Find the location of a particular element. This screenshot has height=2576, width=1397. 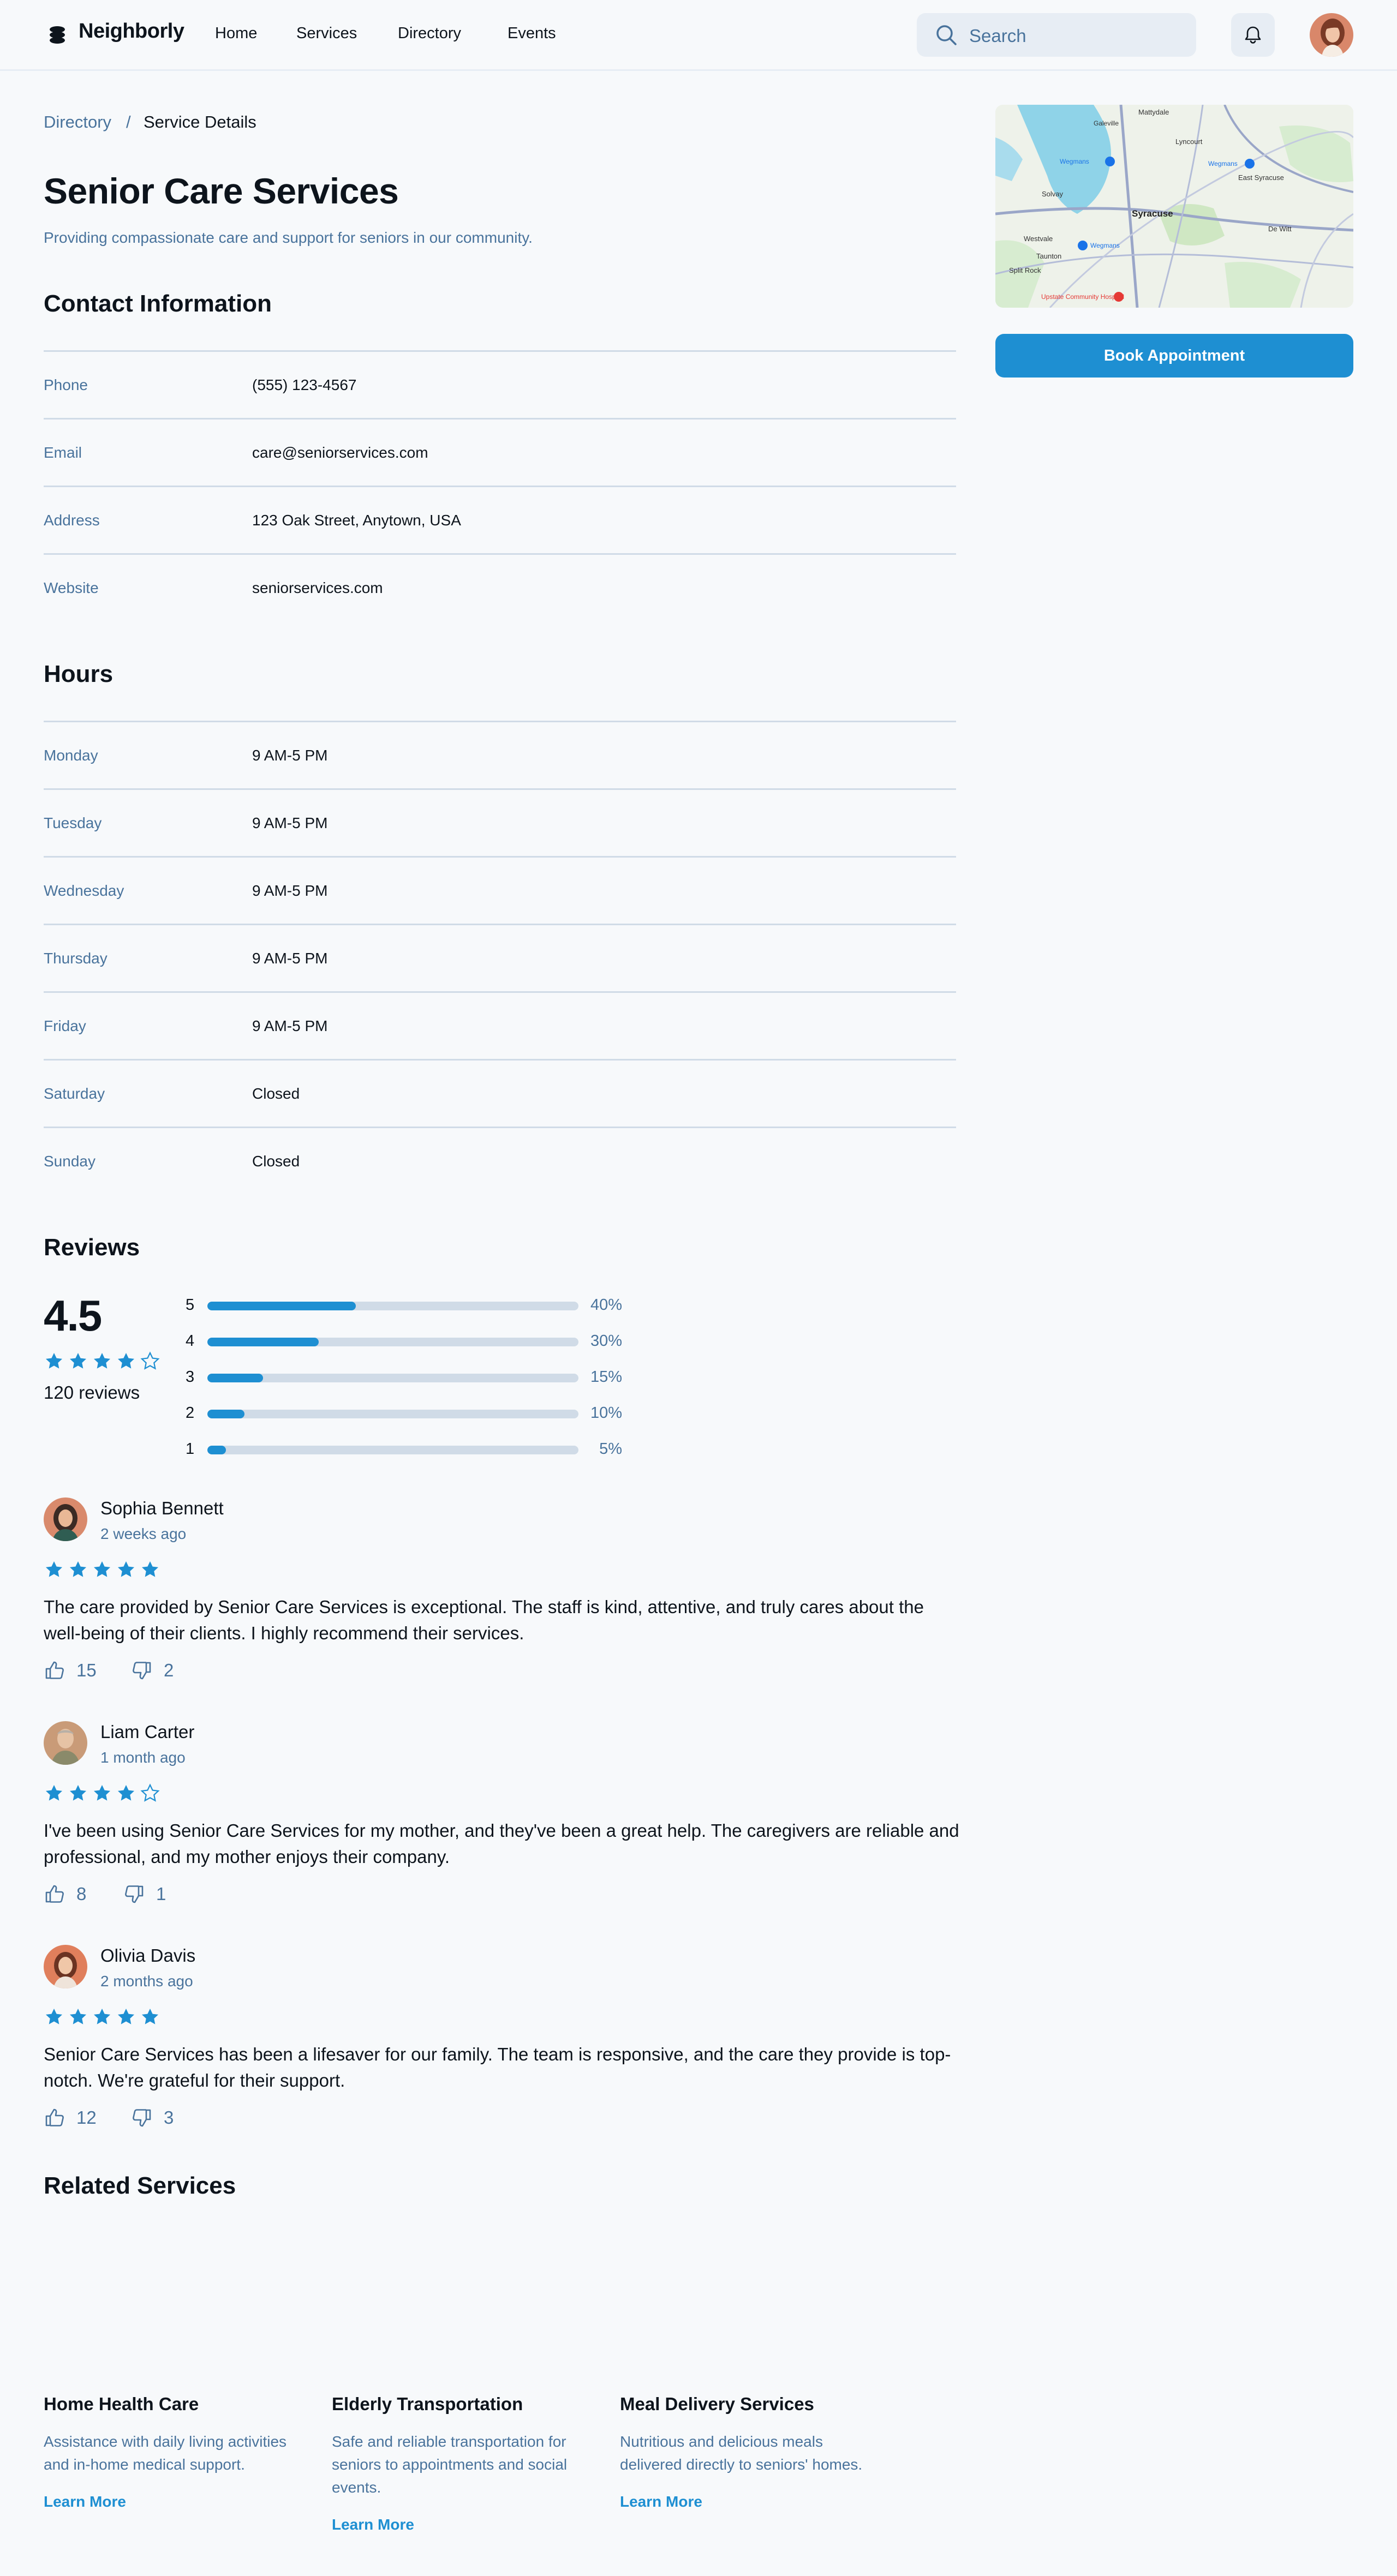

map-label: Wegmans is located at coordinates (1223, 163).